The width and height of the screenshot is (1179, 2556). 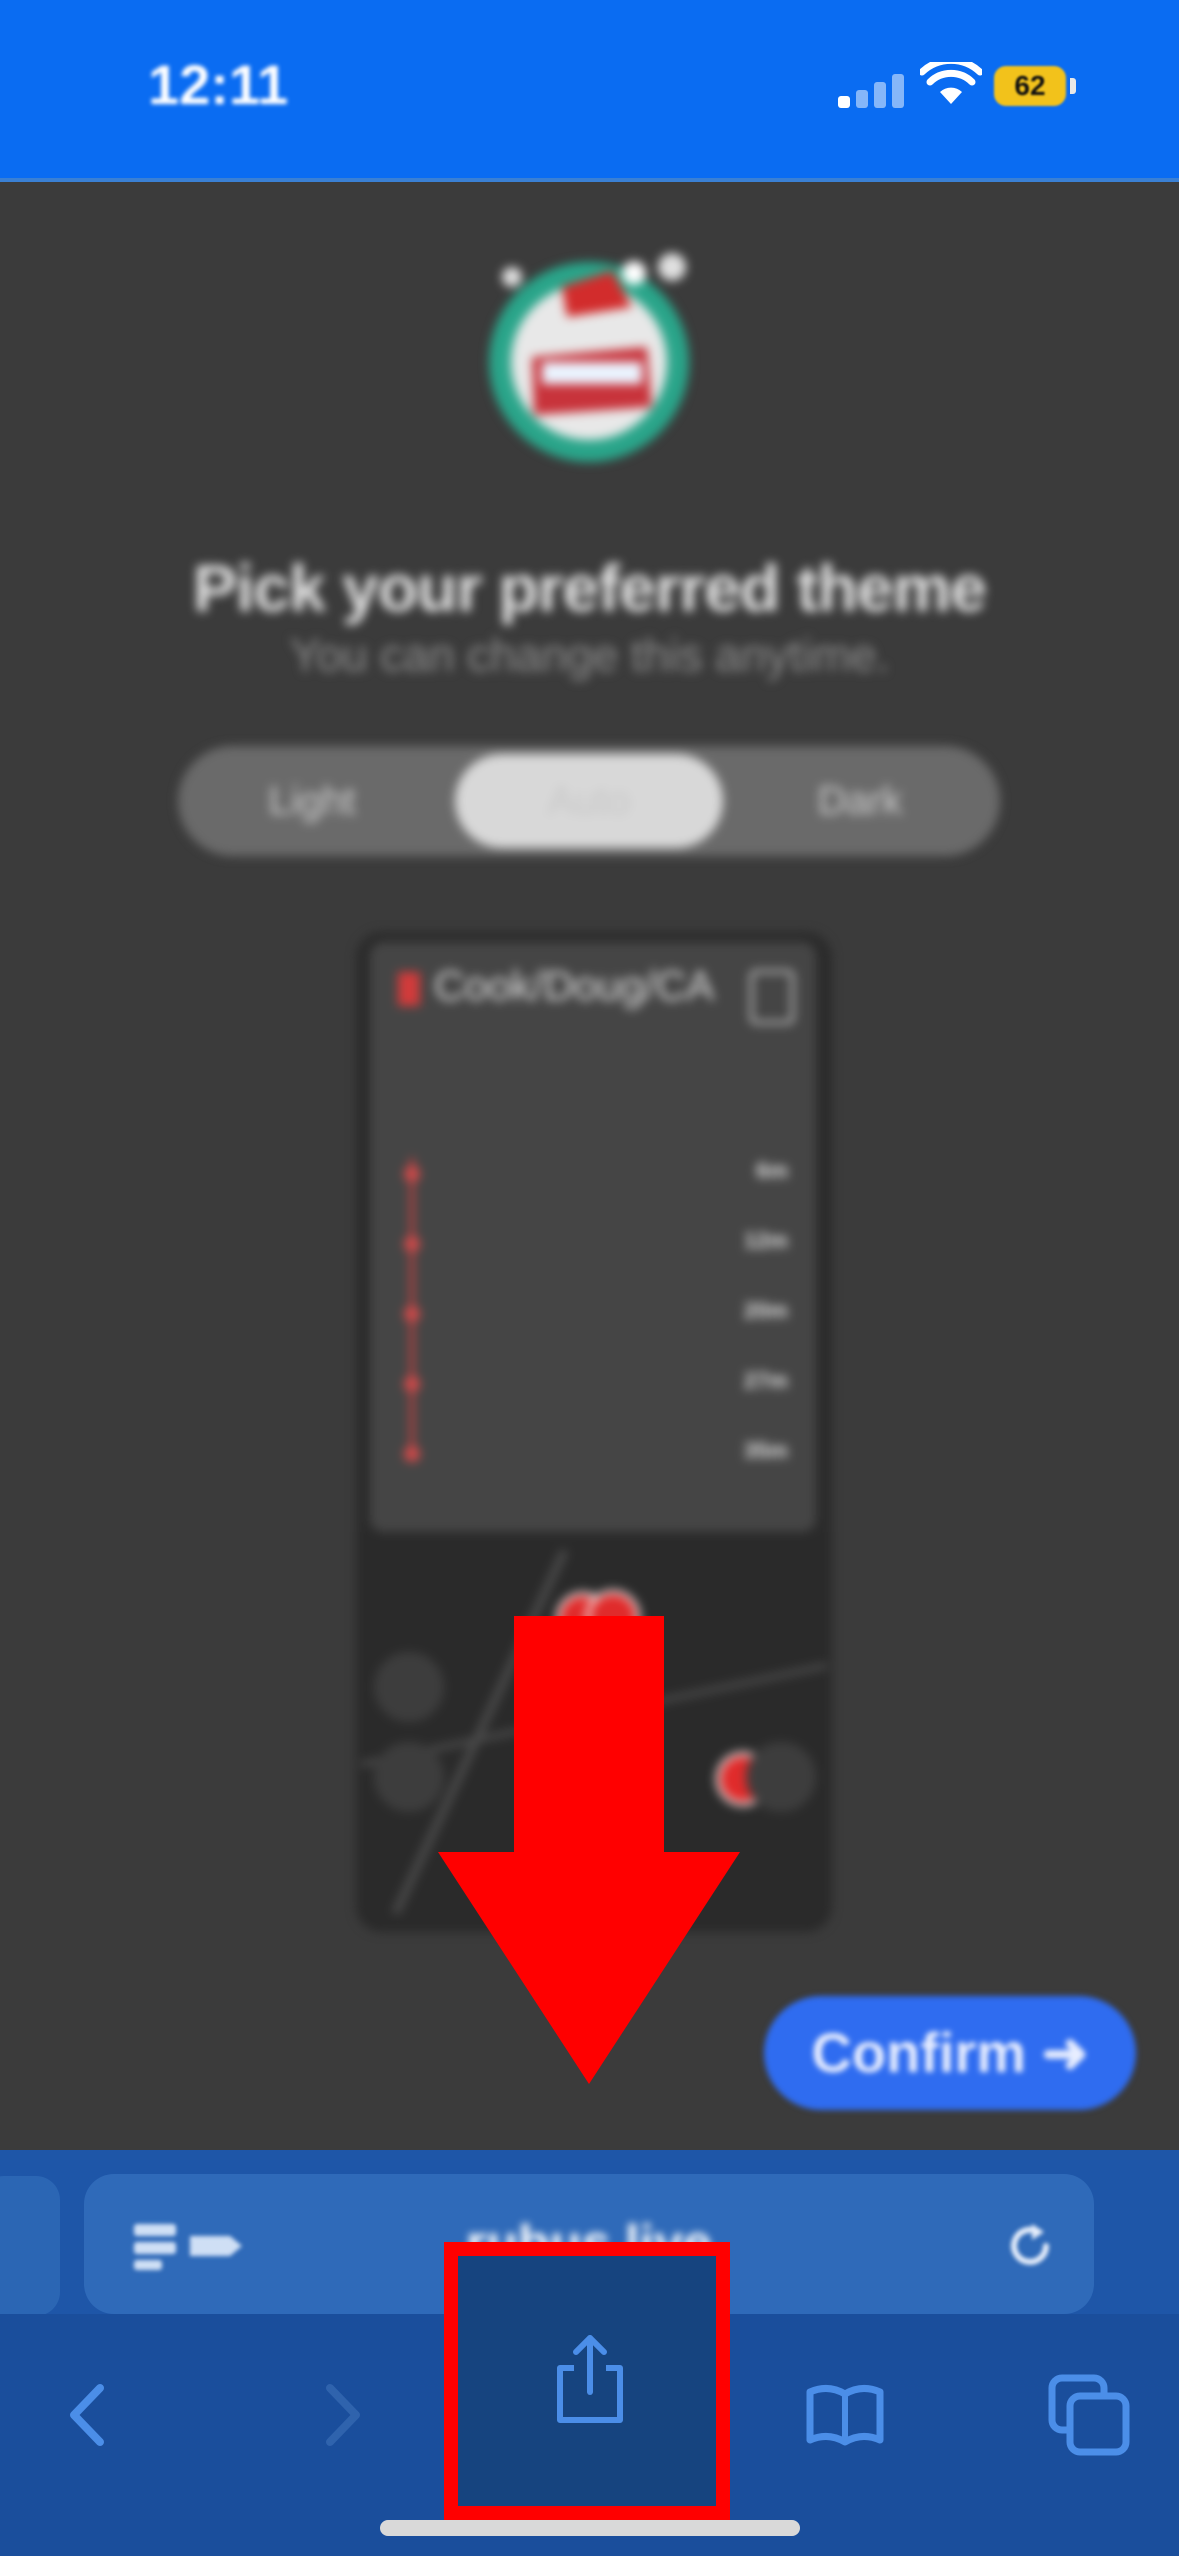 I want to click on map-locate-button, so click(x=781, y=1777).